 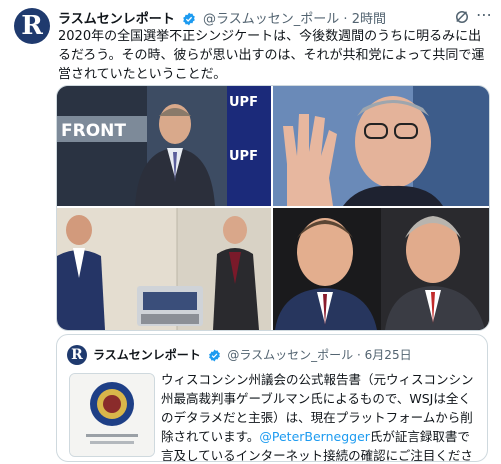 What do you see at coordinates (484, 16) in the screenshot?
I see `more-options-icon: ⋯` at bounding box center [484, 16].